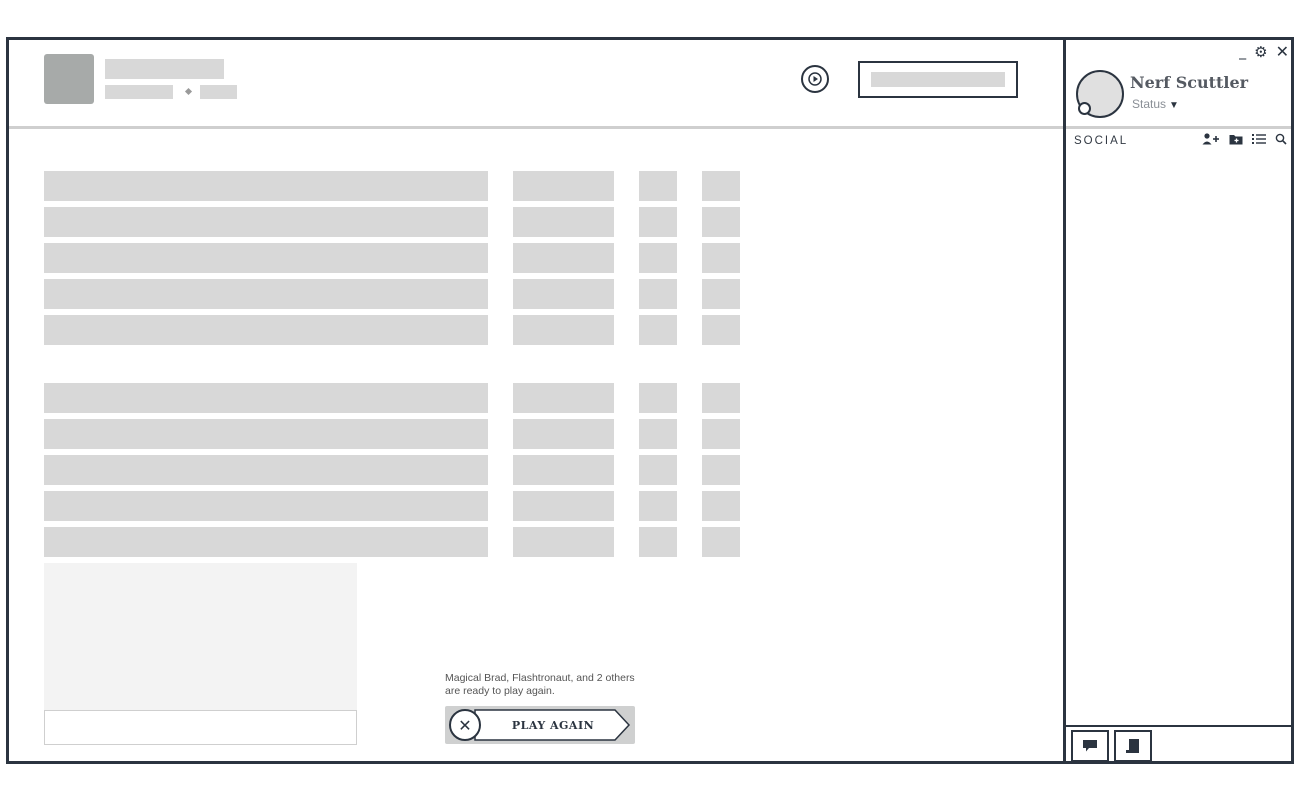 This screenshot has height=800, width=1300. What do you see at coordinates (1084, 108) in the screenshot?
I see `status-indicator` at bounding box center [1084, 108].